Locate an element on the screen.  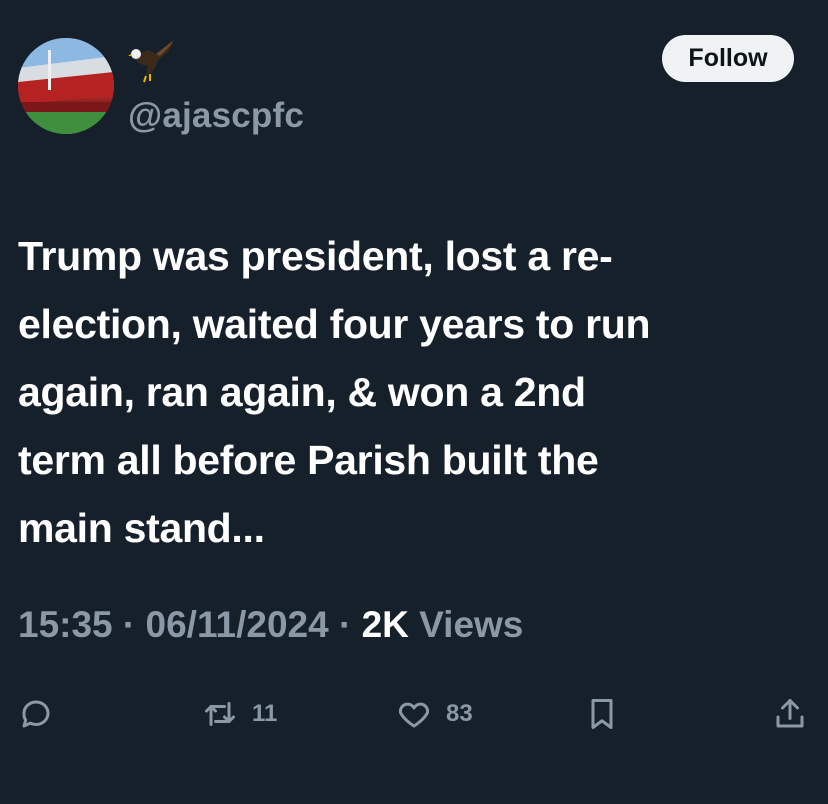
tweet-meta: 15:35 · 06/11/2024 · 2K Views is located at coordinates (270, 625).